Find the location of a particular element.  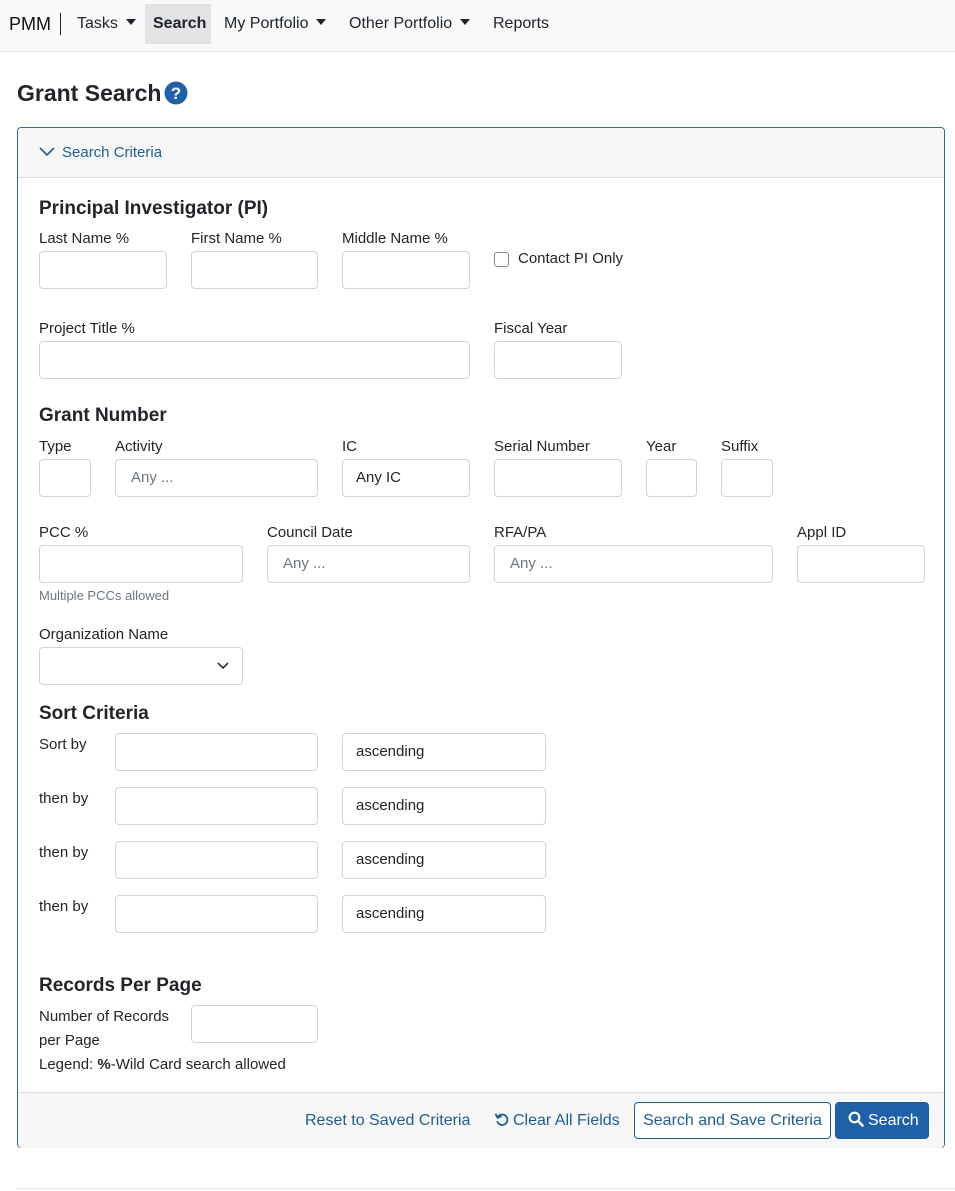

nav-other-portfolio-label: Other Portfolio is located at coordinates (401, 23).